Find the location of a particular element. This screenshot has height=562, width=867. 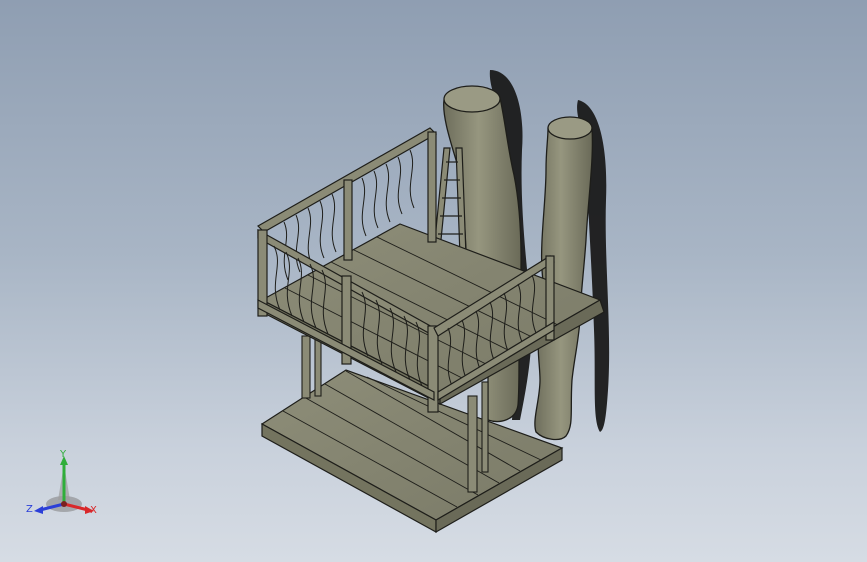

triad-z-label: Z is located at coordinates (29, 509).